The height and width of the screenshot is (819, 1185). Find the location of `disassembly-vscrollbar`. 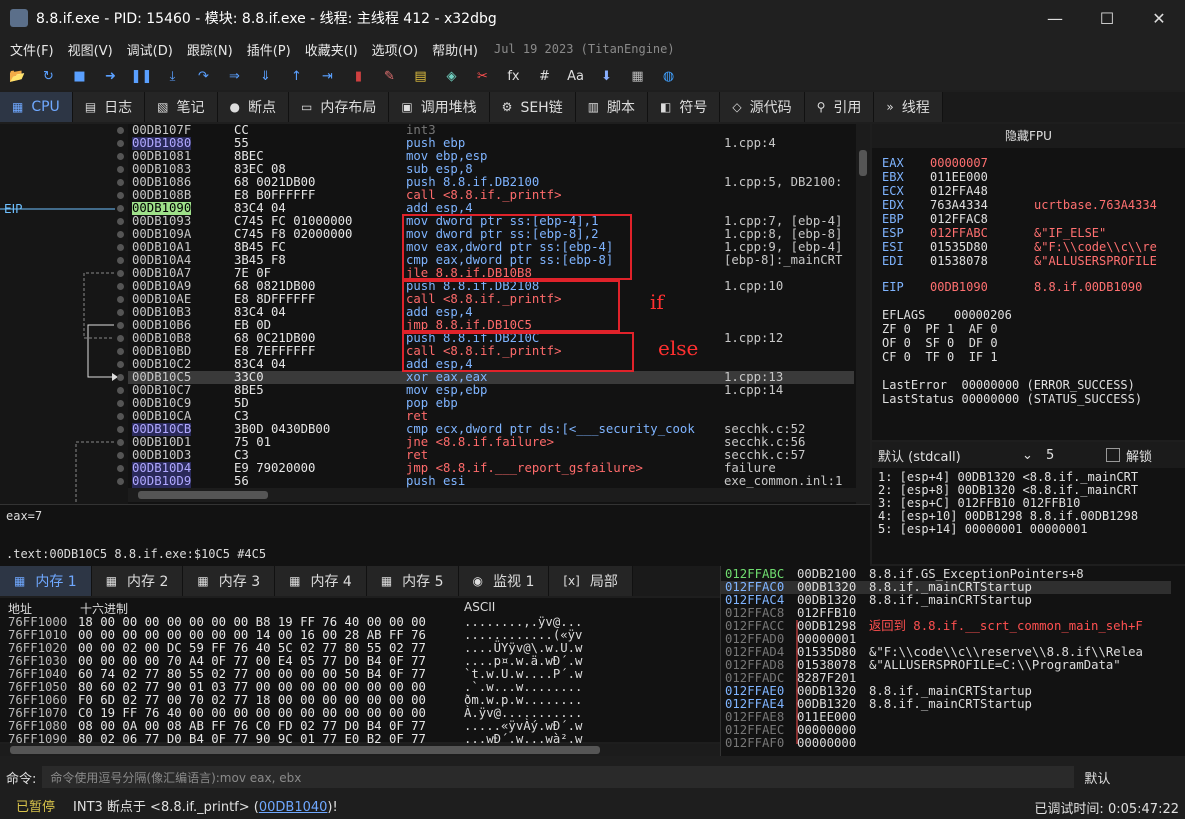

disassembly-vscrollbar is located at coordinates (863, 314).